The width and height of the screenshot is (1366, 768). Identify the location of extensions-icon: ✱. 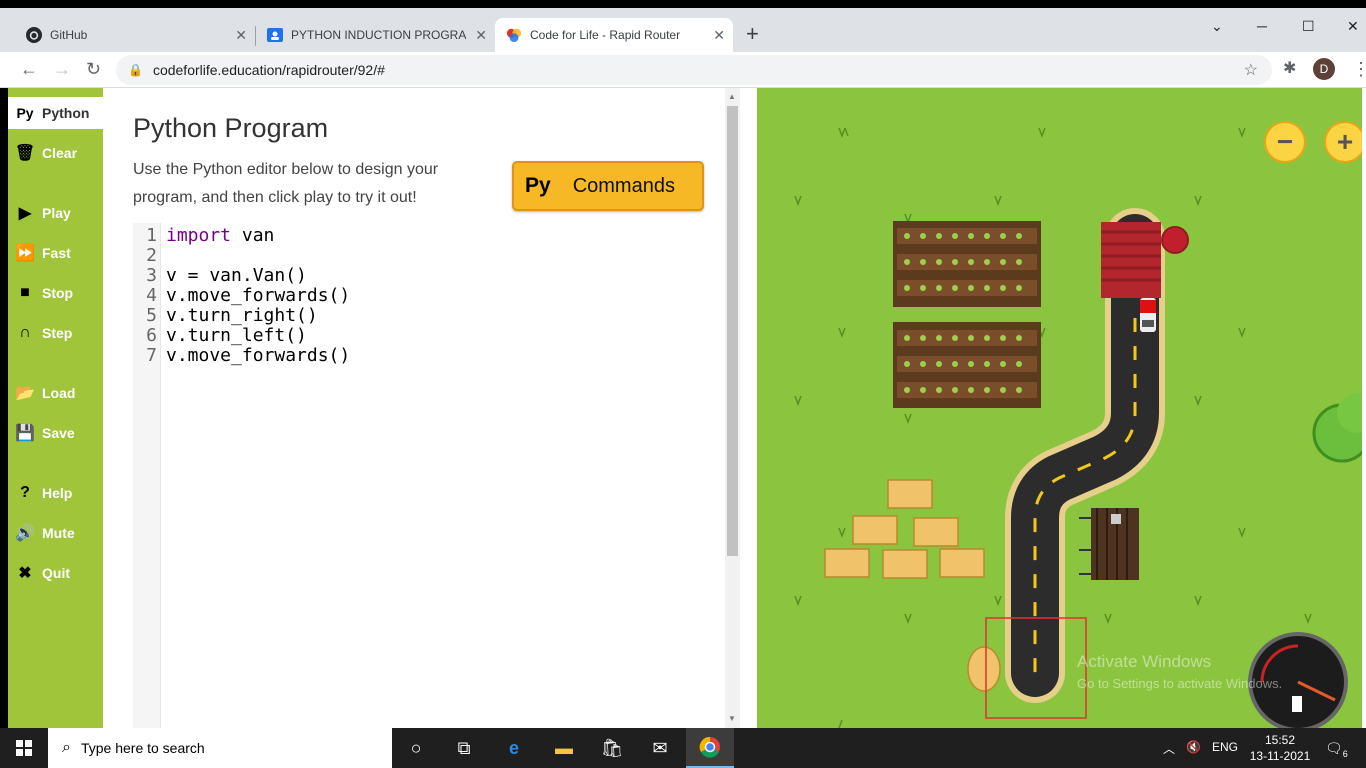
(1289, 69).